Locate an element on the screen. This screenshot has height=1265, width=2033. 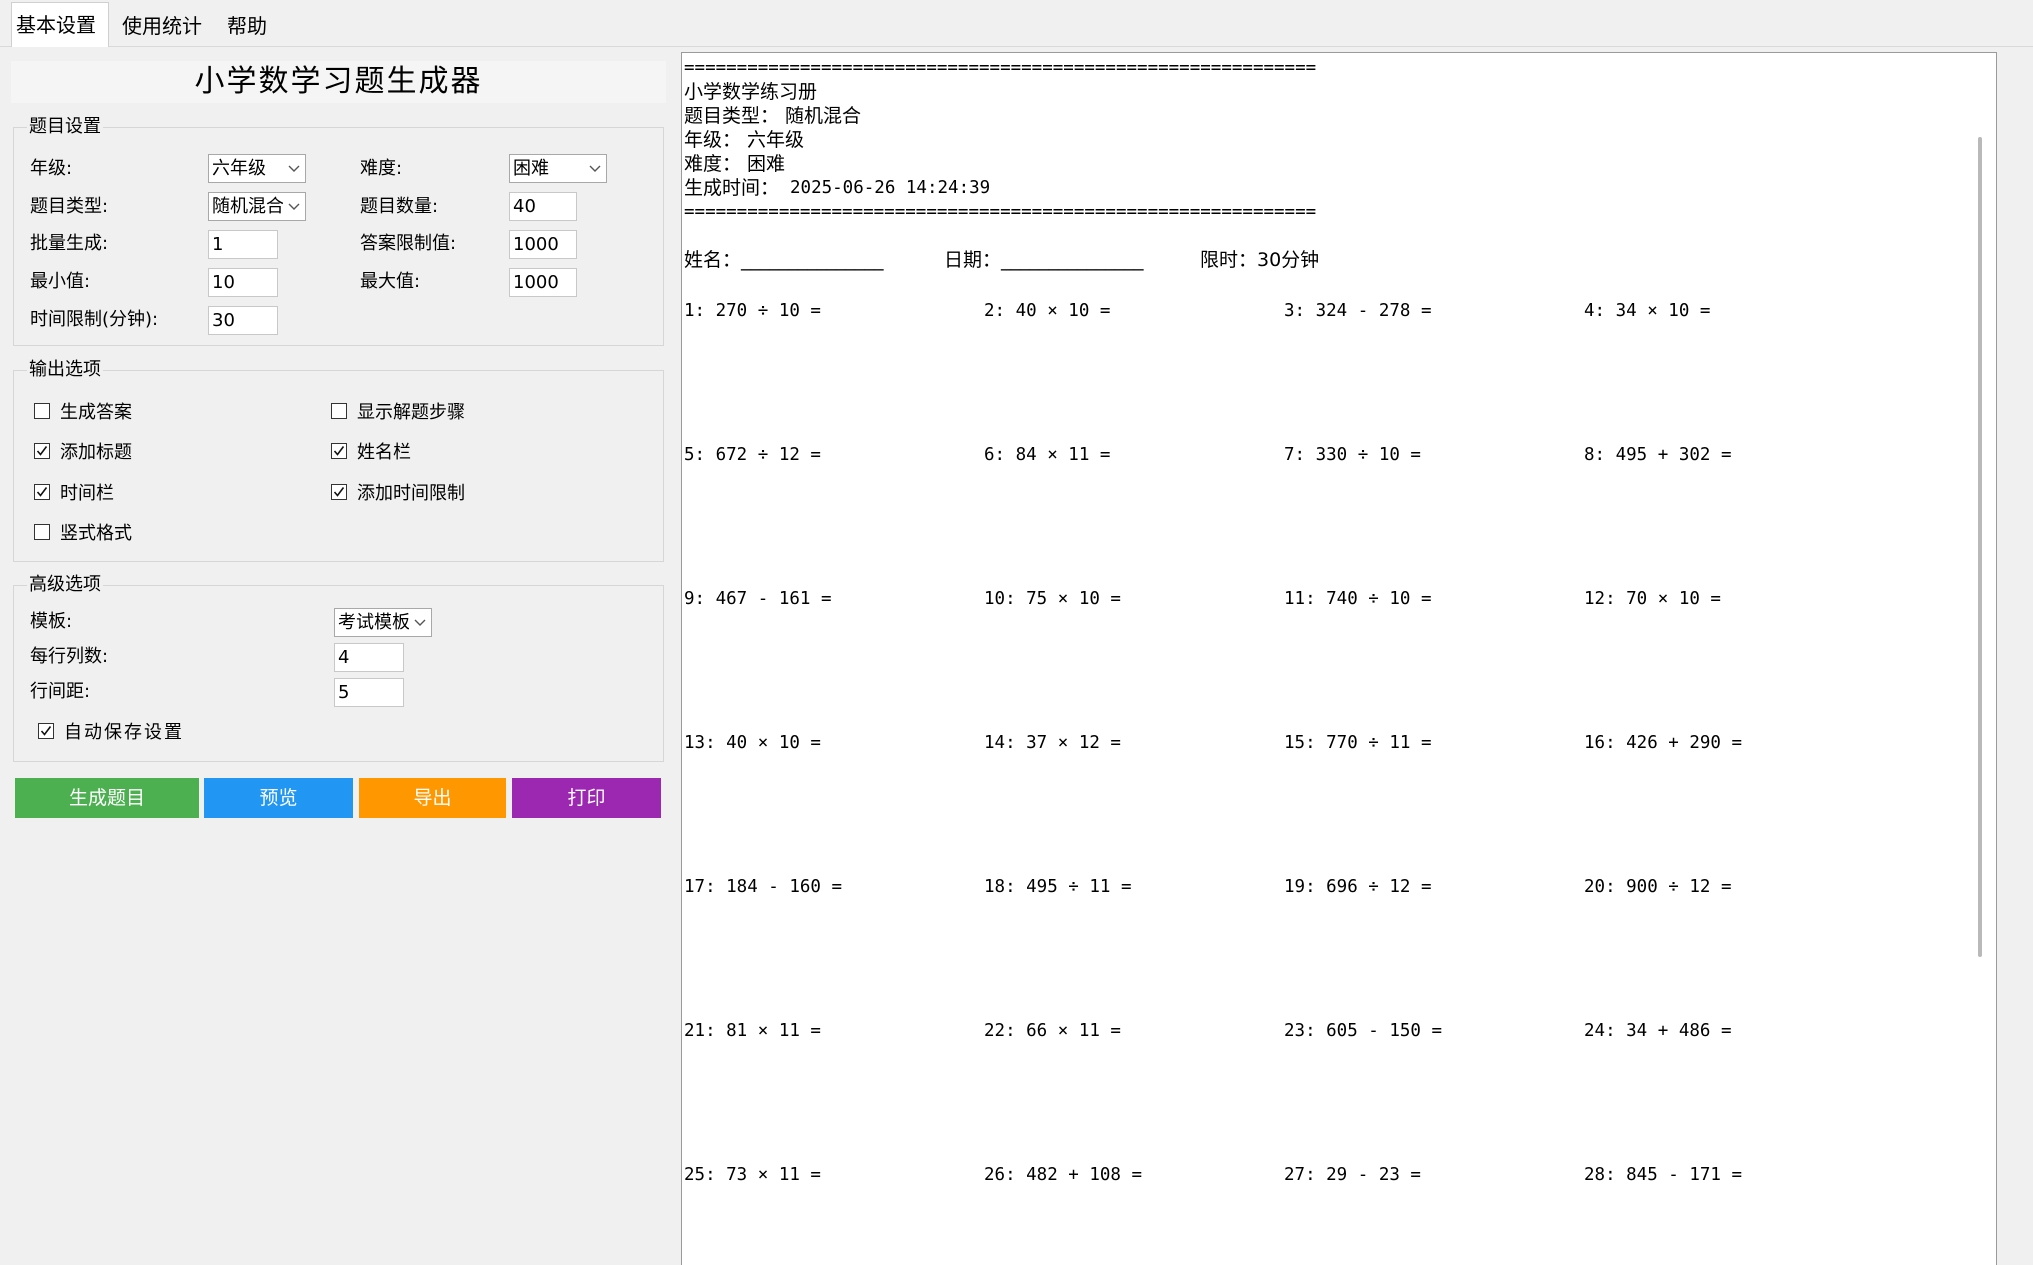
answer-limit-label: 答案限制值: is located at coordinates (408, 243).